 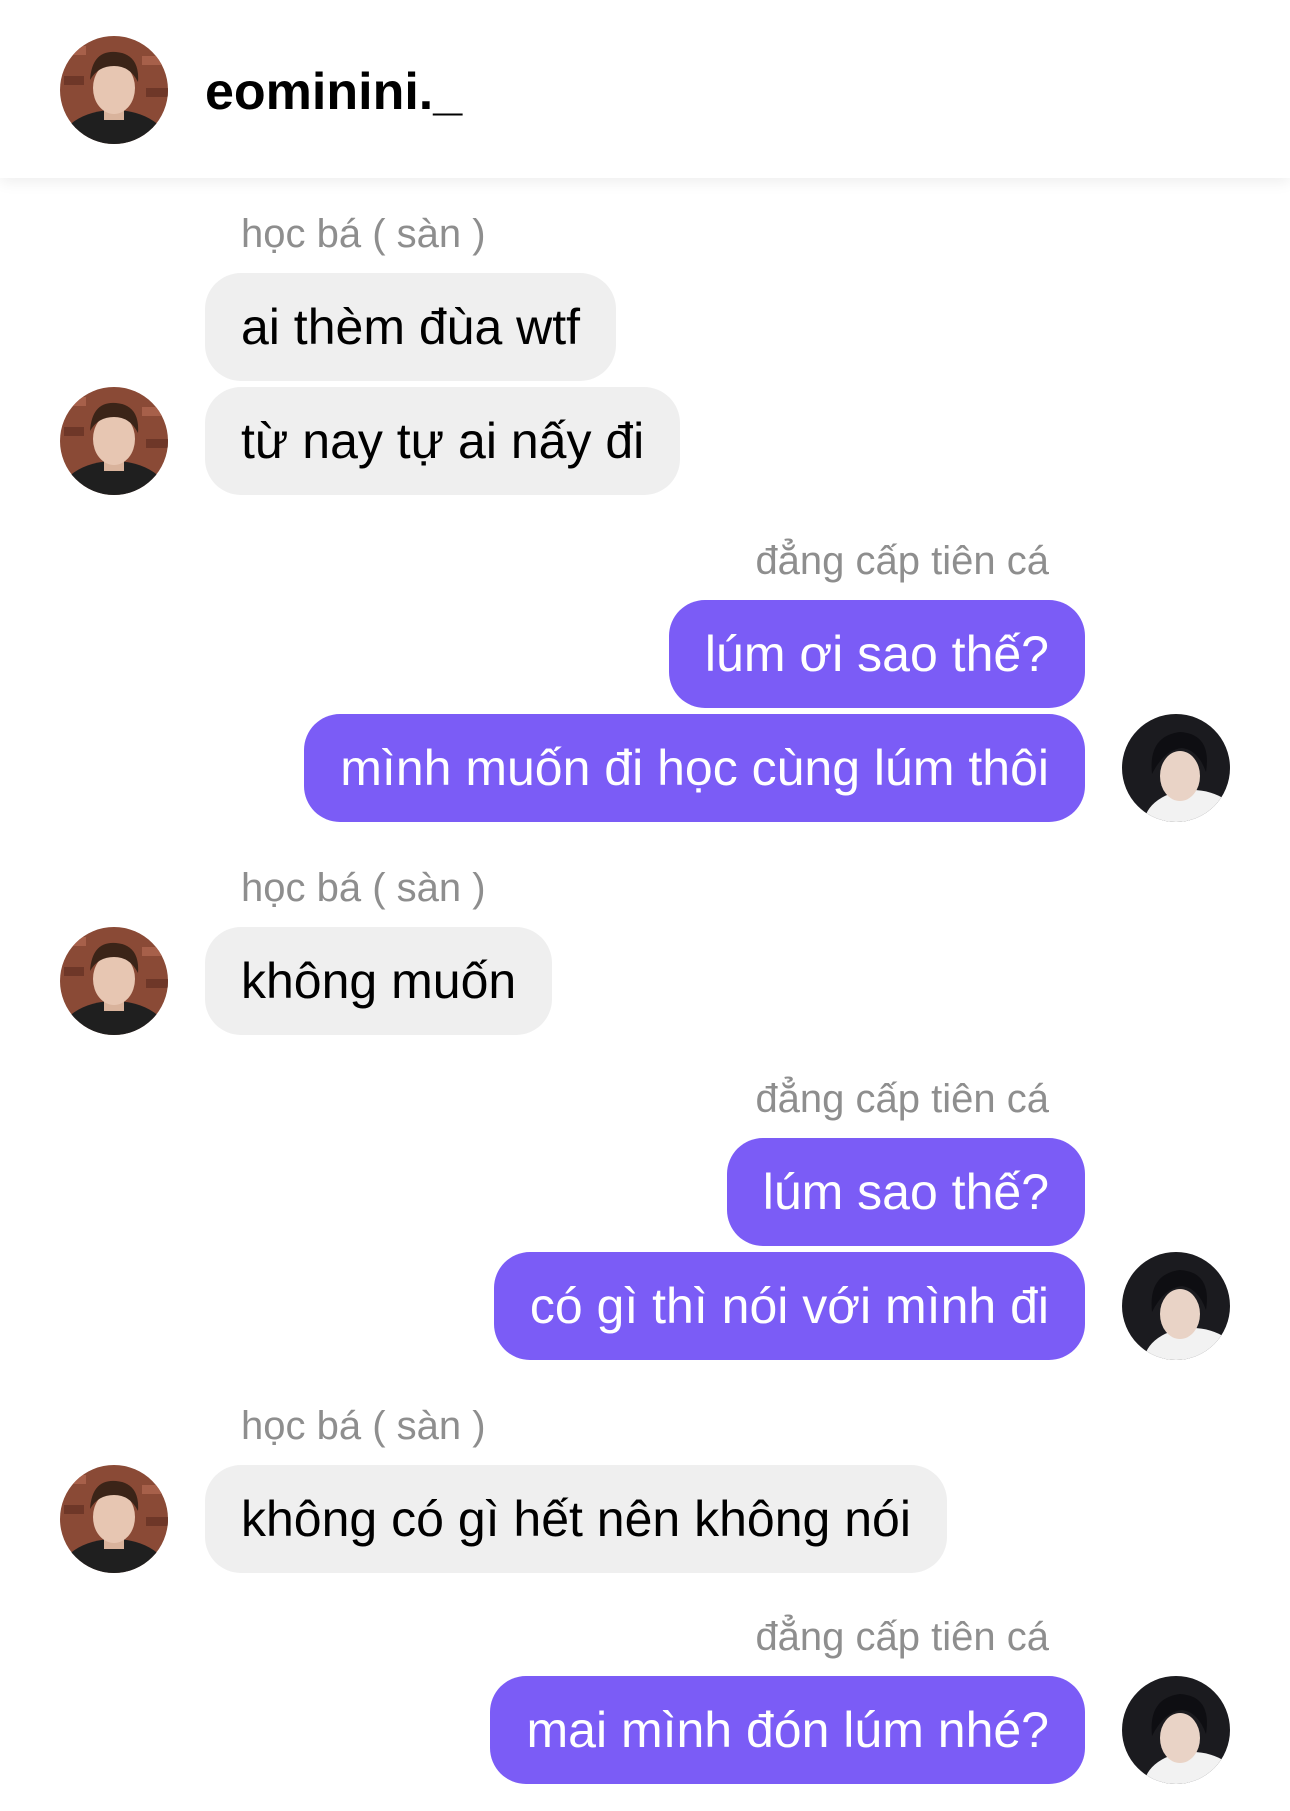 I want to click on message-bubble-outgoing: mai mình đón lúm nhé?, so click(x=787, y=1730).